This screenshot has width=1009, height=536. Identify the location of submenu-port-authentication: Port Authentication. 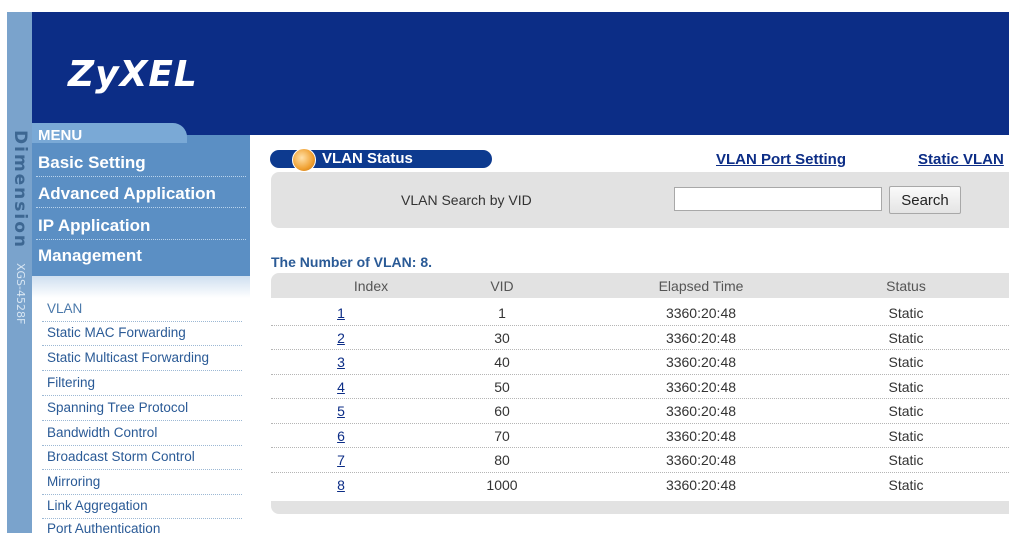
(103, 528).